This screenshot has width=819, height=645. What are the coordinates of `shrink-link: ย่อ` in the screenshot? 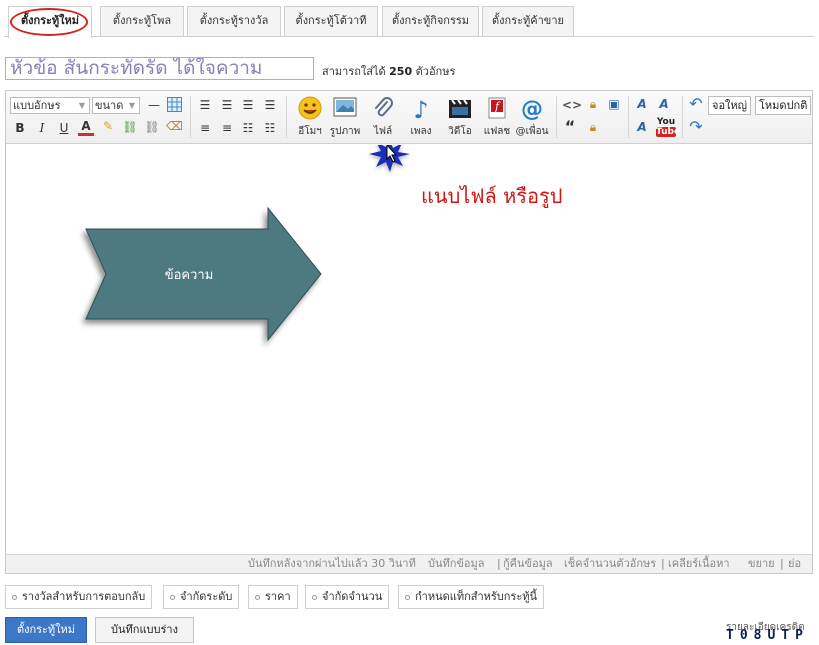 It's located at (794, 564).